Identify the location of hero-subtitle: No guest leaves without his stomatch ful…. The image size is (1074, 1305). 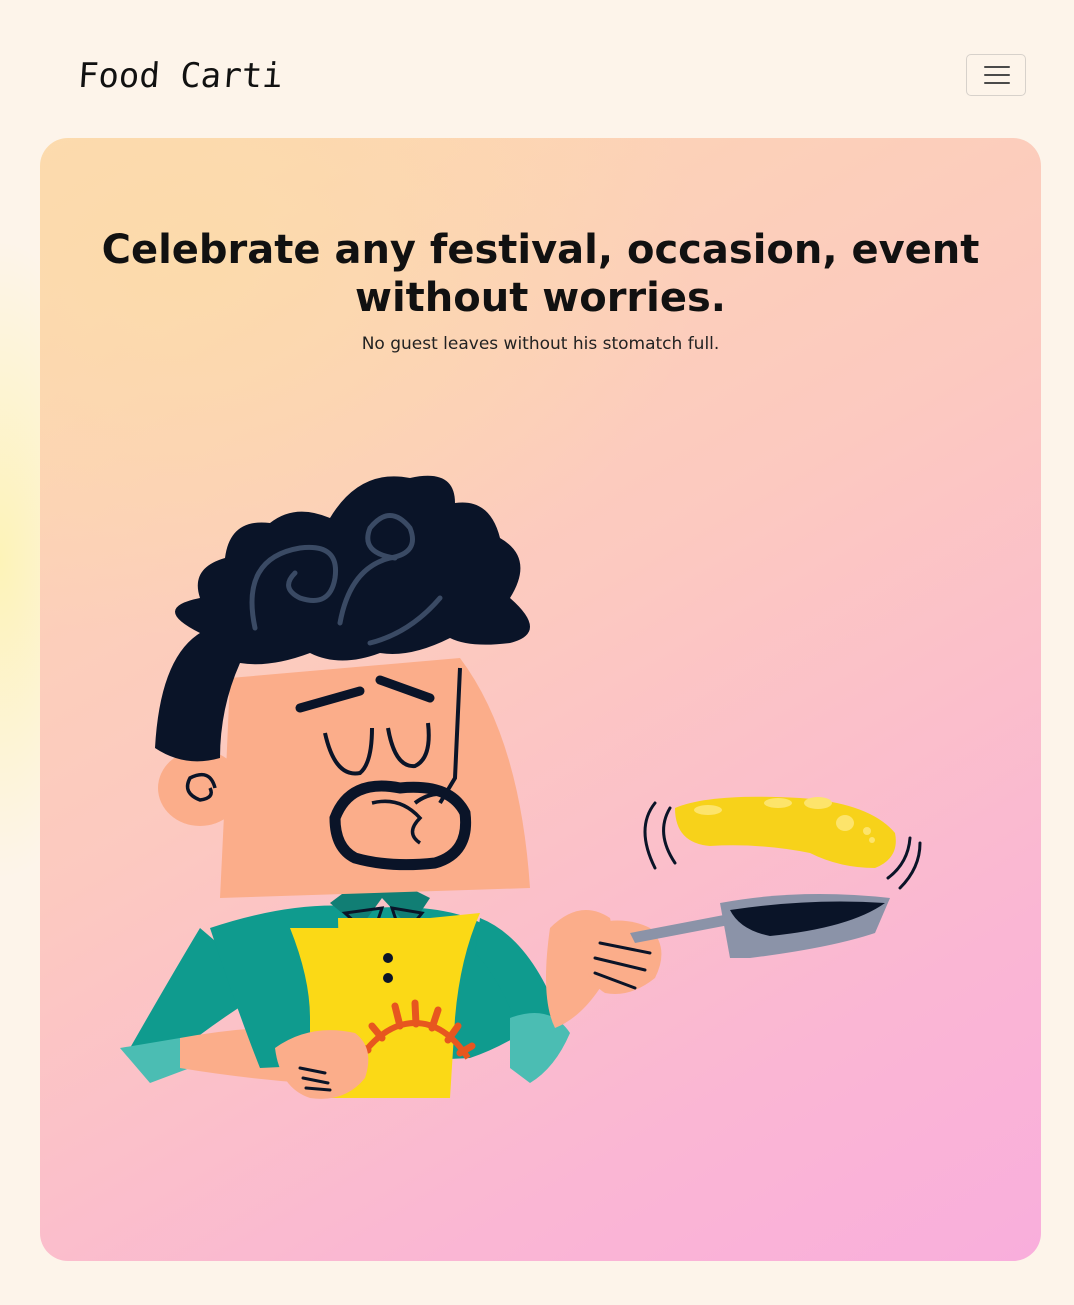
(540, 344).